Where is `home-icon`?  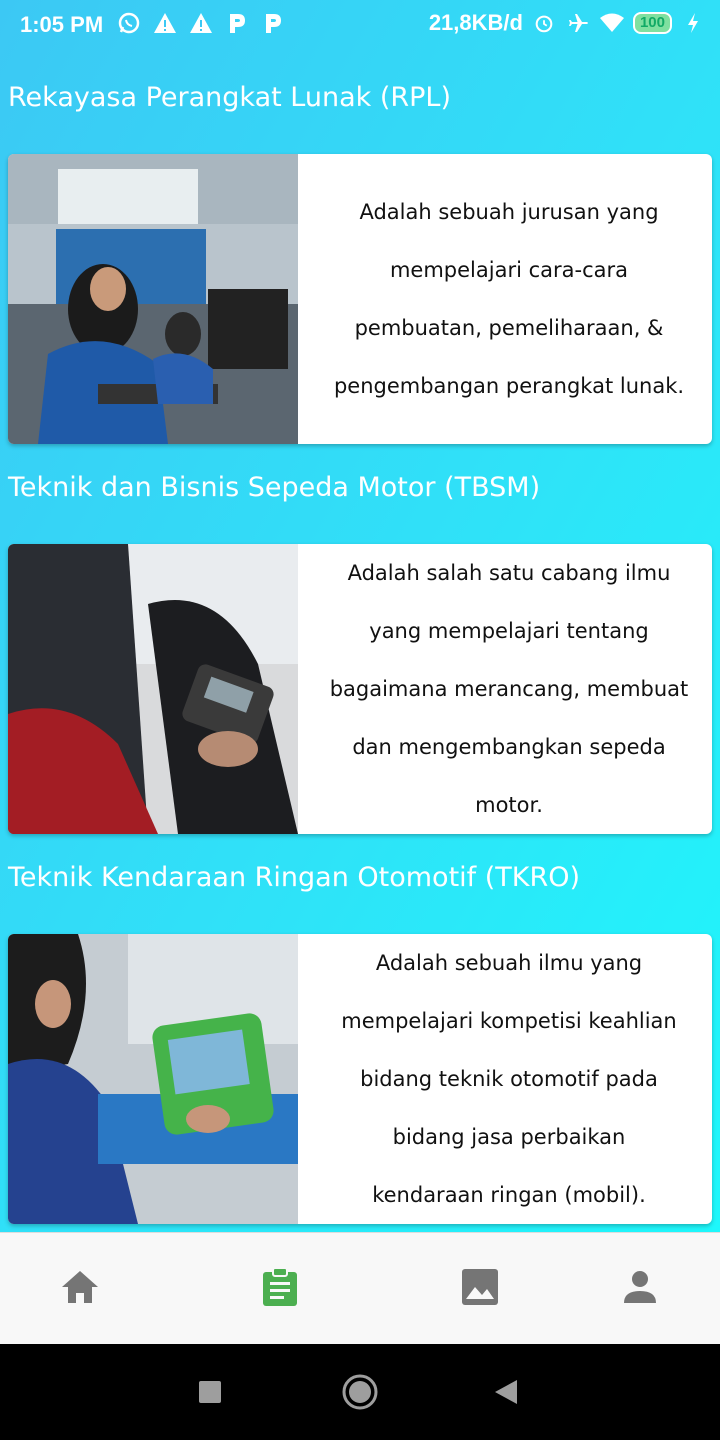 home-icon is located at coordinates (80, 1287).